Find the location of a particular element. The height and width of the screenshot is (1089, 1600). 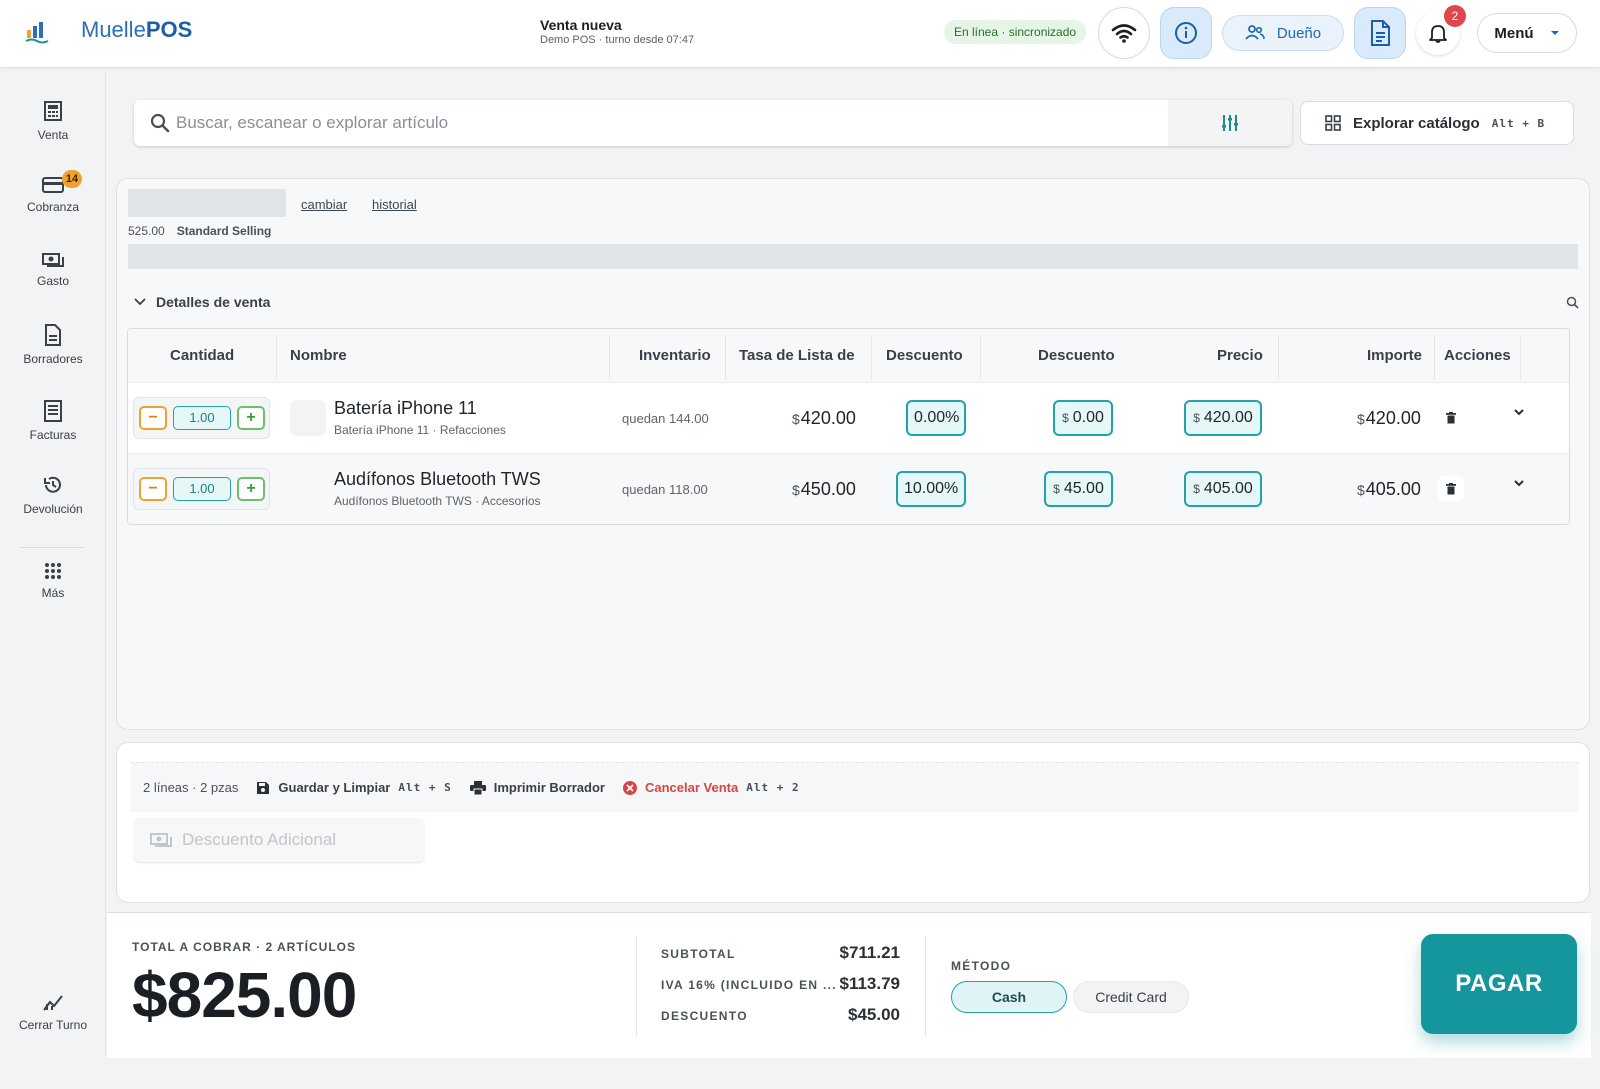

payment-method-cash: Cash is located at coordinates (1009, 997).